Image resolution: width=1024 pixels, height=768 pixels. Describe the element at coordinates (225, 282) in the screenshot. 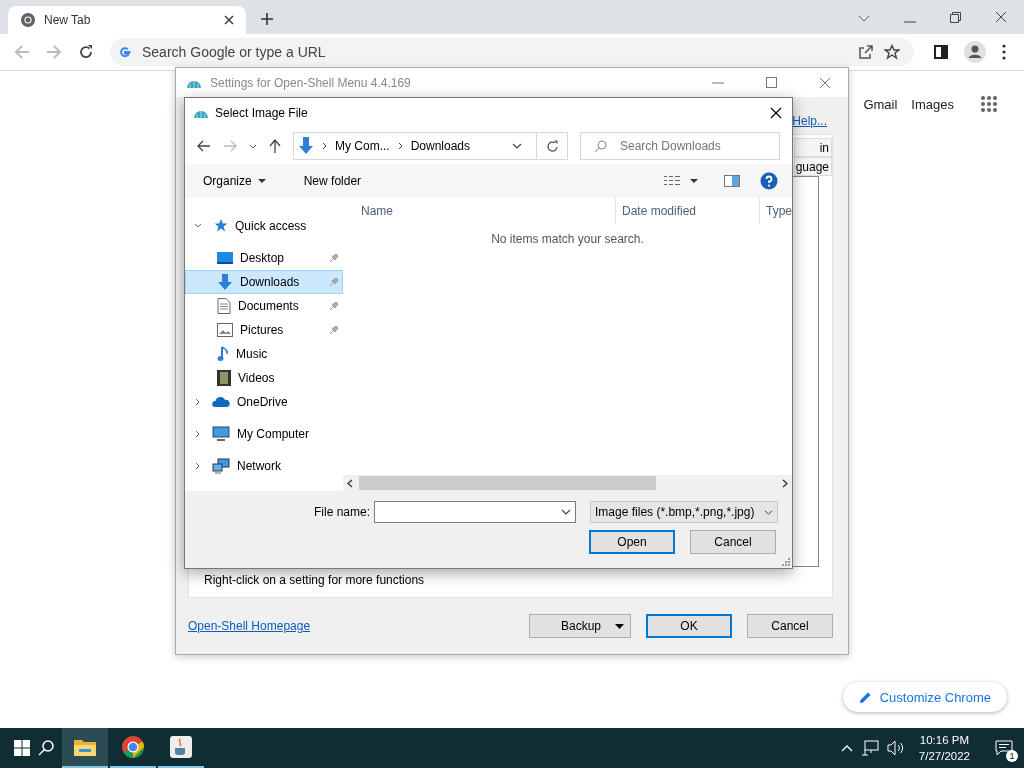

I see `download-arrow-icon` at that location.